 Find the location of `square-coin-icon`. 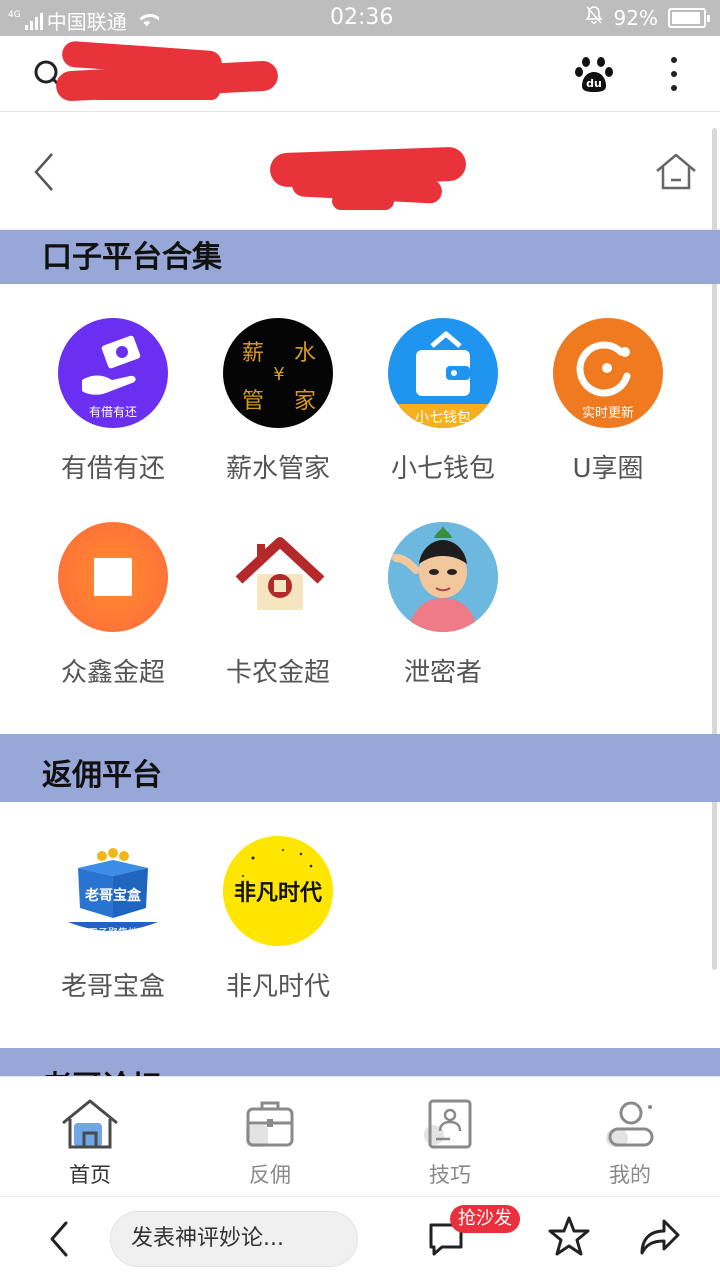

square-coin-icon is located at coordinates (113, 577).